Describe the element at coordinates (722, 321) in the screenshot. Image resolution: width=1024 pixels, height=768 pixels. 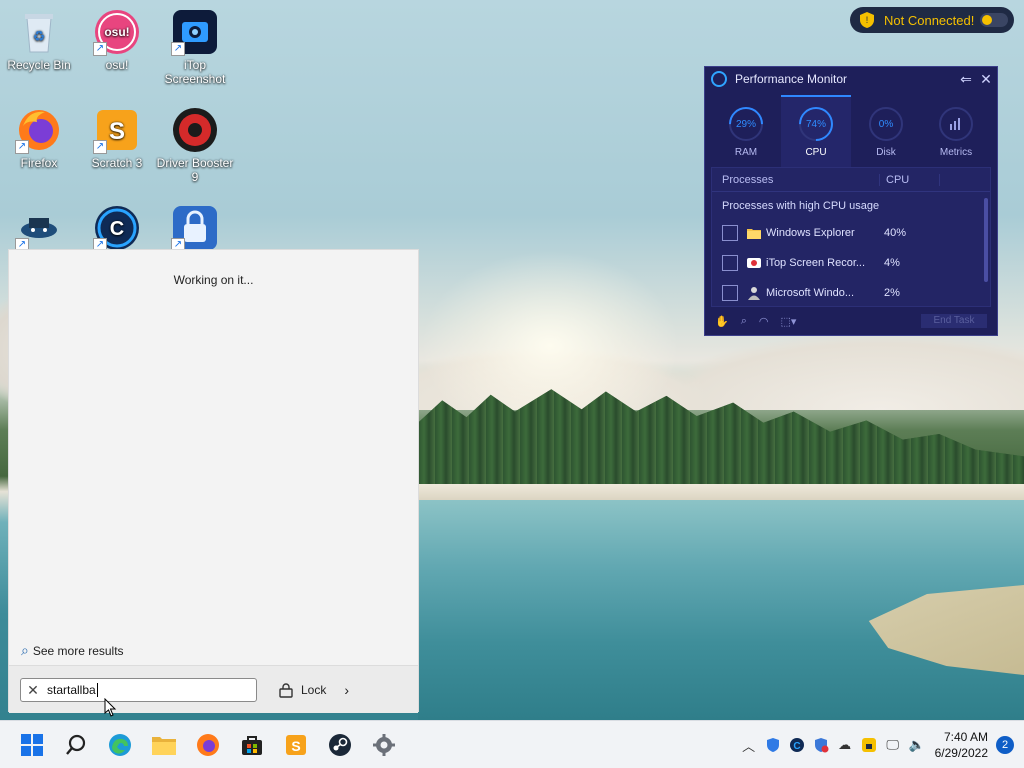
I see `pin-icon: ✋` at that location.